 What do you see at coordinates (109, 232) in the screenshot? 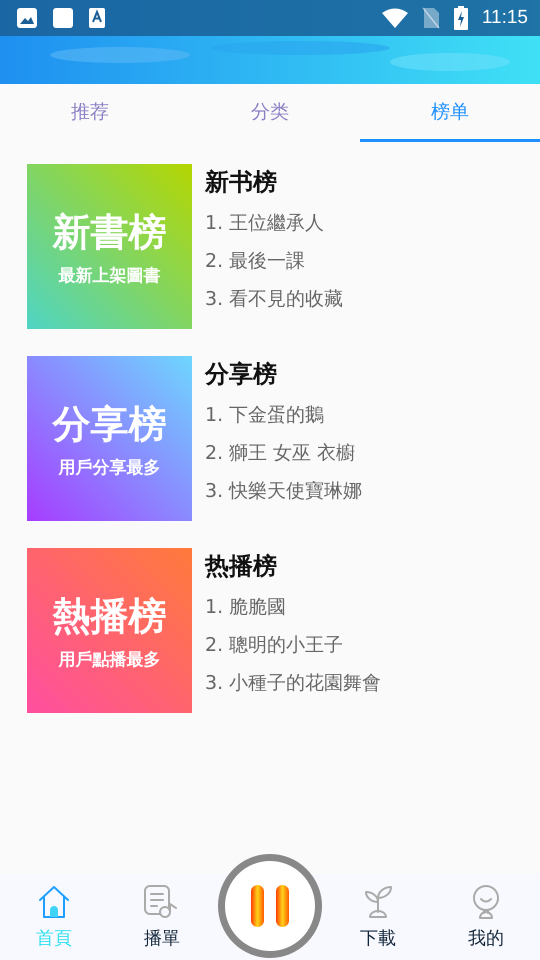
I see `cover-title: 新書榜` at bounding box center [109, 232].